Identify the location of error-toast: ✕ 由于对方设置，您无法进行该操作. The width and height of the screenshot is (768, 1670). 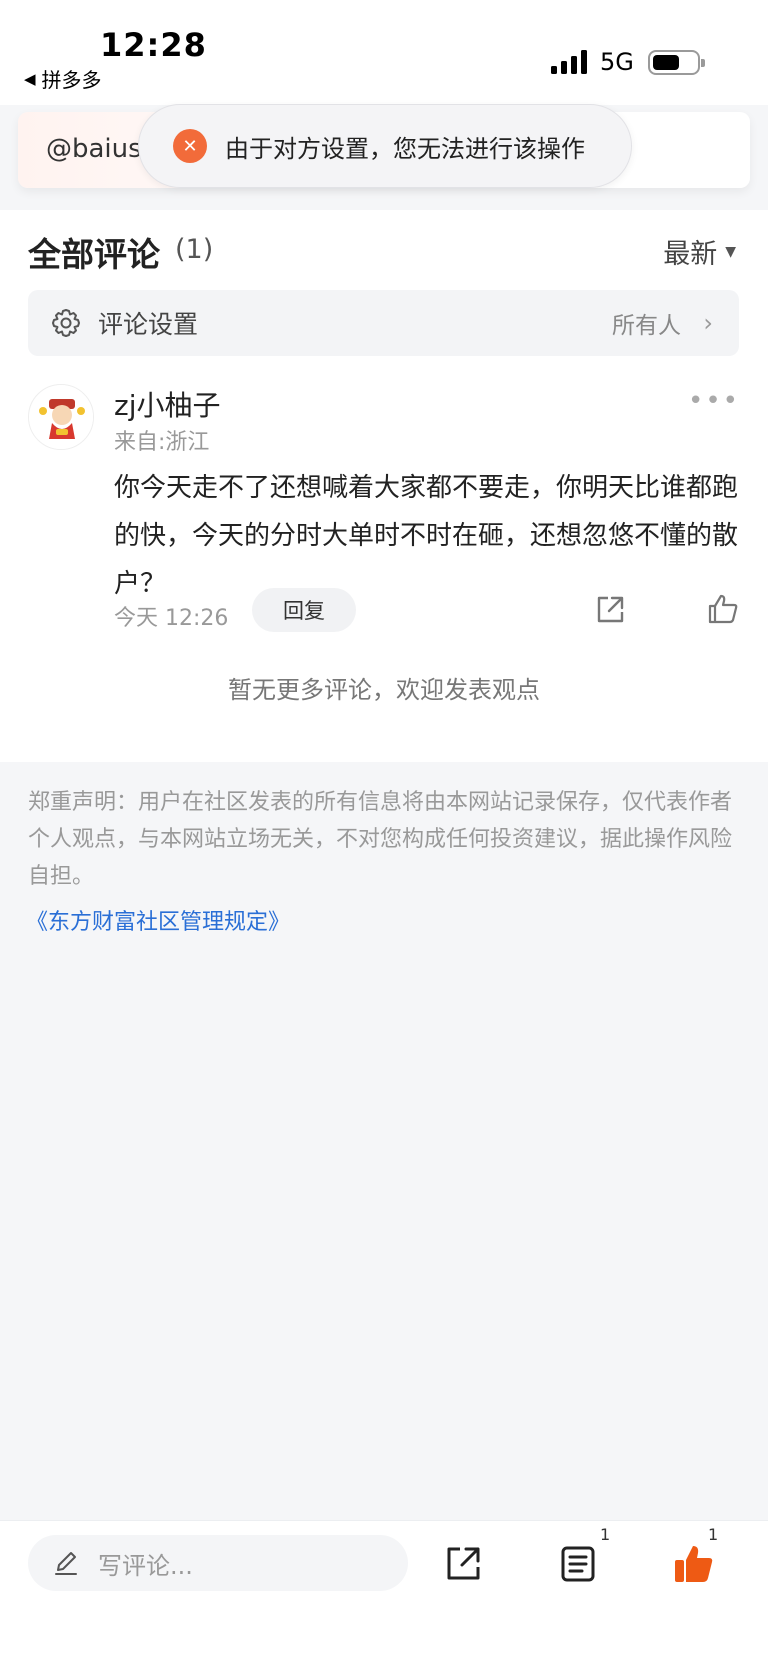
(385, 146).